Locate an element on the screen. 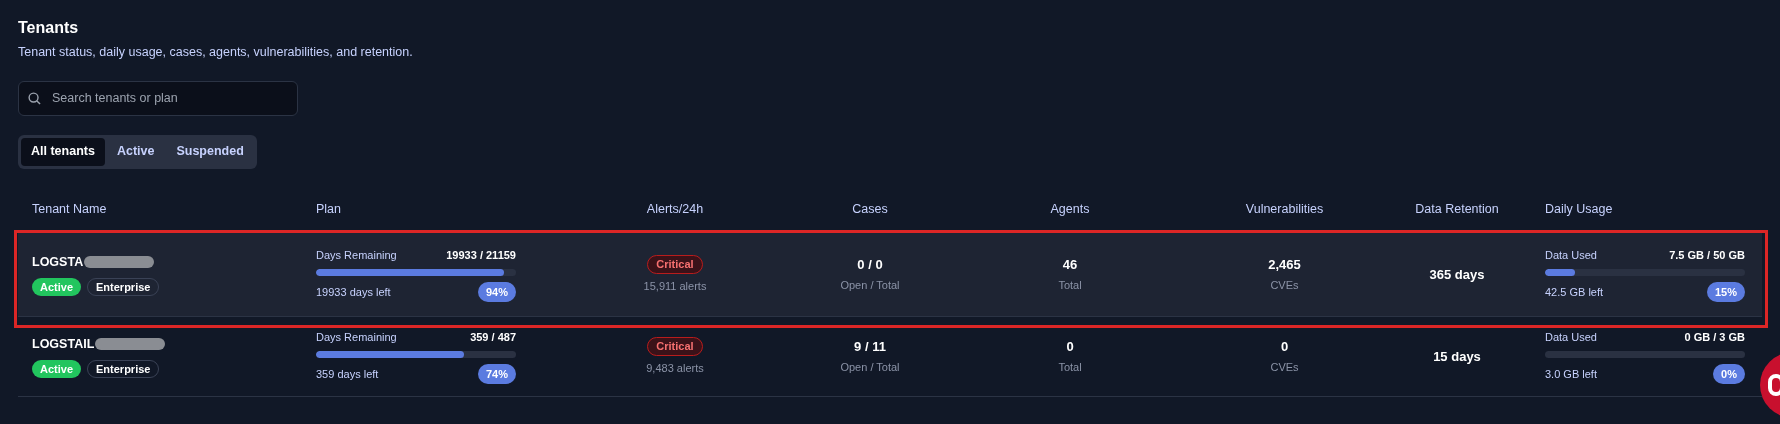 This screenshot has height=424, width=1780. search-field: Search tenants or plan is located at coordinates (158, 98).